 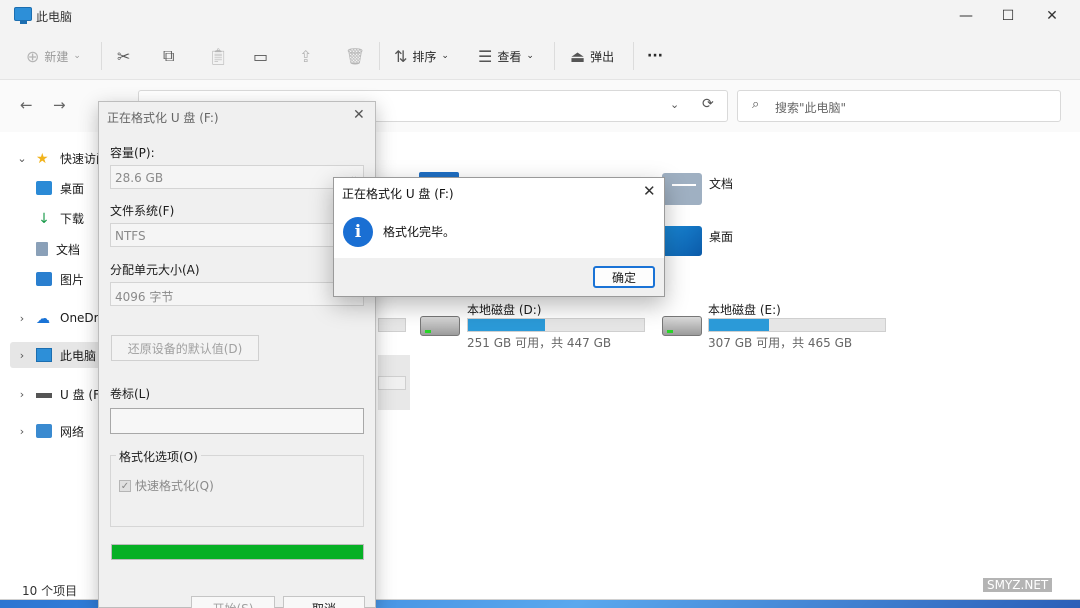 What do you see at coordinates (72, 218) in the screenshot?
I see `sidebar-item-label: 下载` at bounding box center [72, 218].